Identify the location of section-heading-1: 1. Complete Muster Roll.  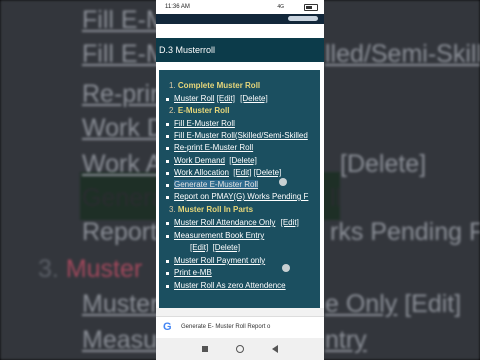
(215, 85).